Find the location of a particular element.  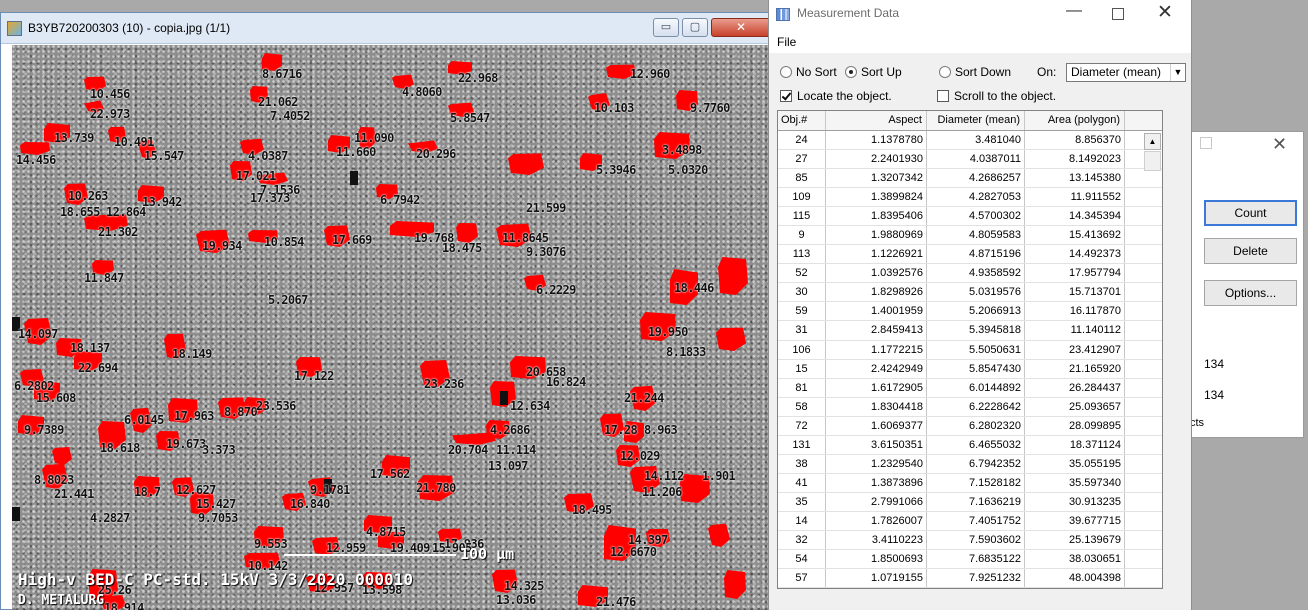

delete-button: Delete is located at coordinates (1250, 251).